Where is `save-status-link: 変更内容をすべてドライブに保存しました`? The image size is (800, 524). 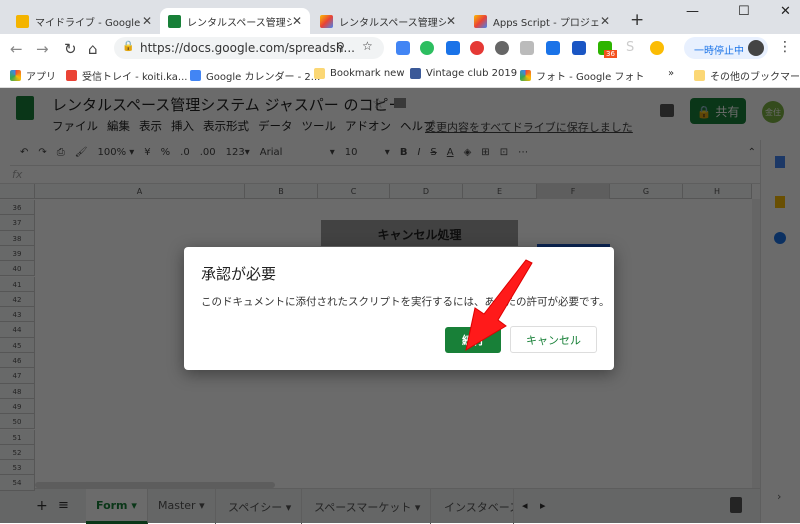 save-status-link: 変更内容をすべてドライブに保存しました is located at coordinates (529, 127).